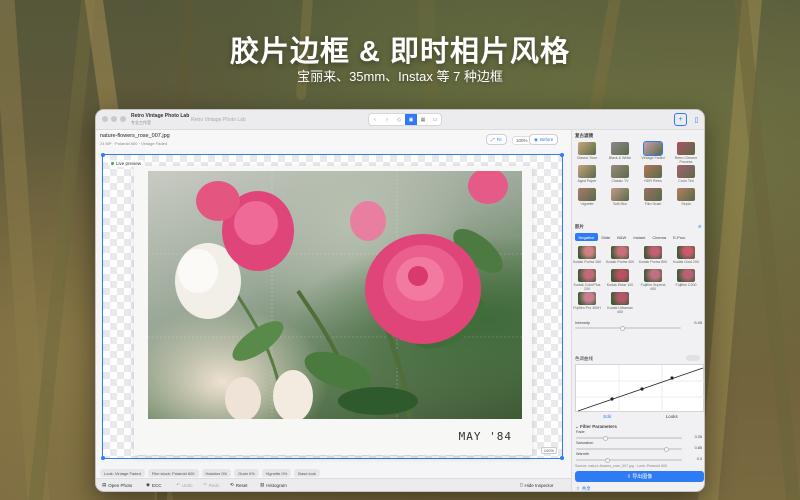  What do you see at coordinates (577, 426) in the screenshot?
I see `chevron-down-icon: ⌄` at bounding box center [577, 426].